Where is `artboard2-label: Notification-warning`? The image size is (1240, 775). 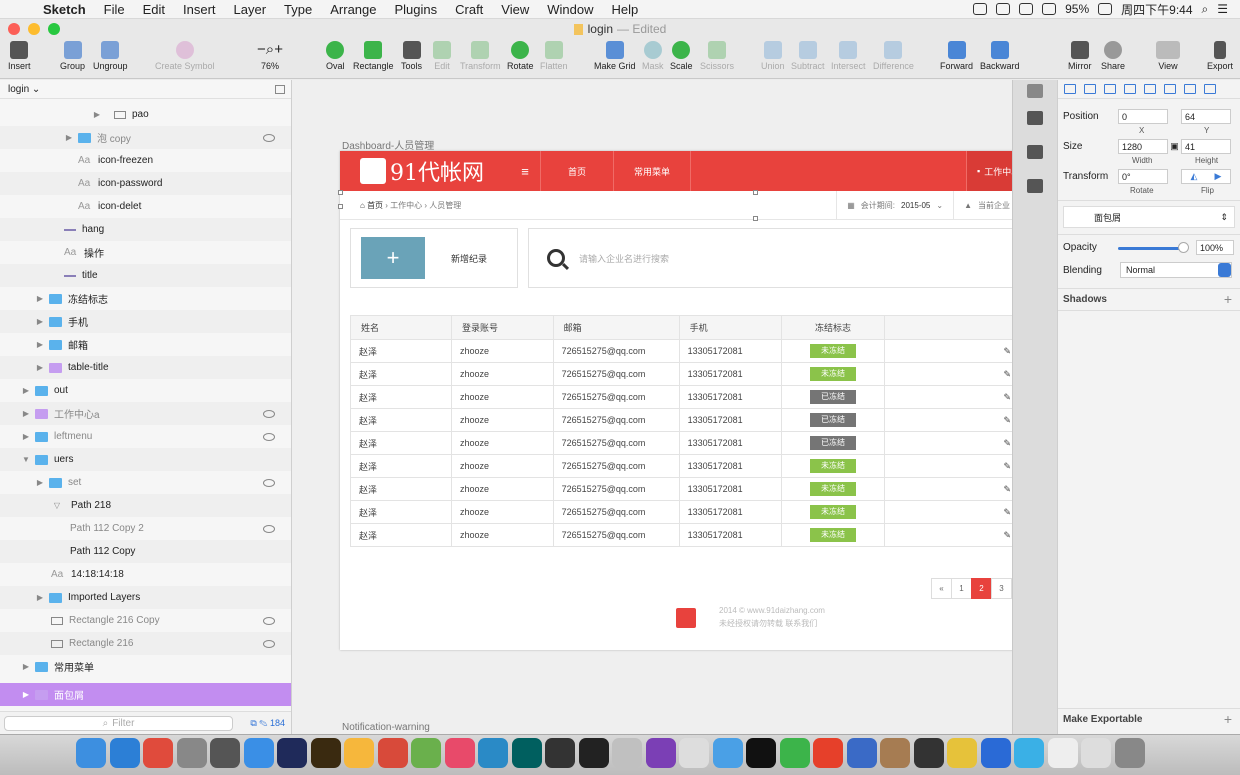
artboard2-label: Notification-warning is located at coordinates (386, 727).